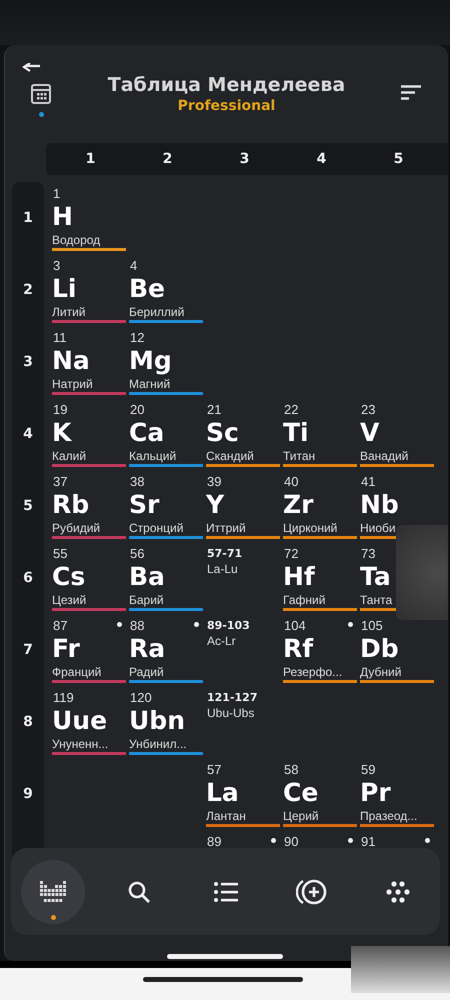 The width and height of the screenshot is (450, 1000). Describe the element at coordinates (66, 649) in the screenshot. I see `element-symbol: Fr` at that location.